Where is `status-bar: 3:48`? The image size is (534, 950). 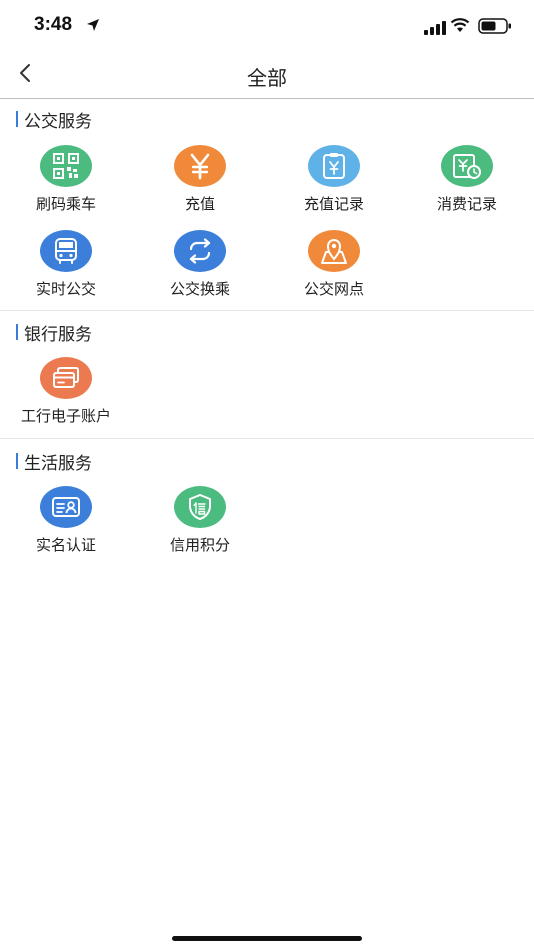
status-bar: 3:48 is located at coordinates (267, 25).